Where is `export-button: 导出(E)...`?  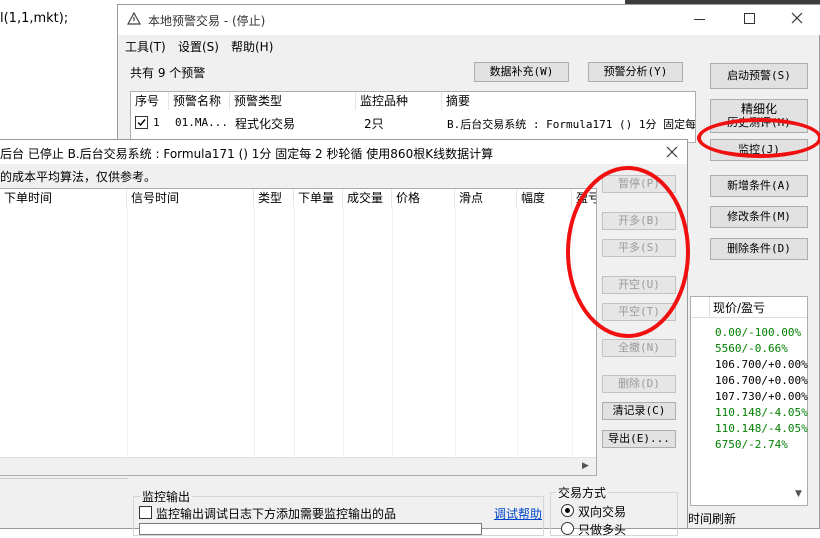 export-button: 导出(E)... is located at coordinates (639, 439).